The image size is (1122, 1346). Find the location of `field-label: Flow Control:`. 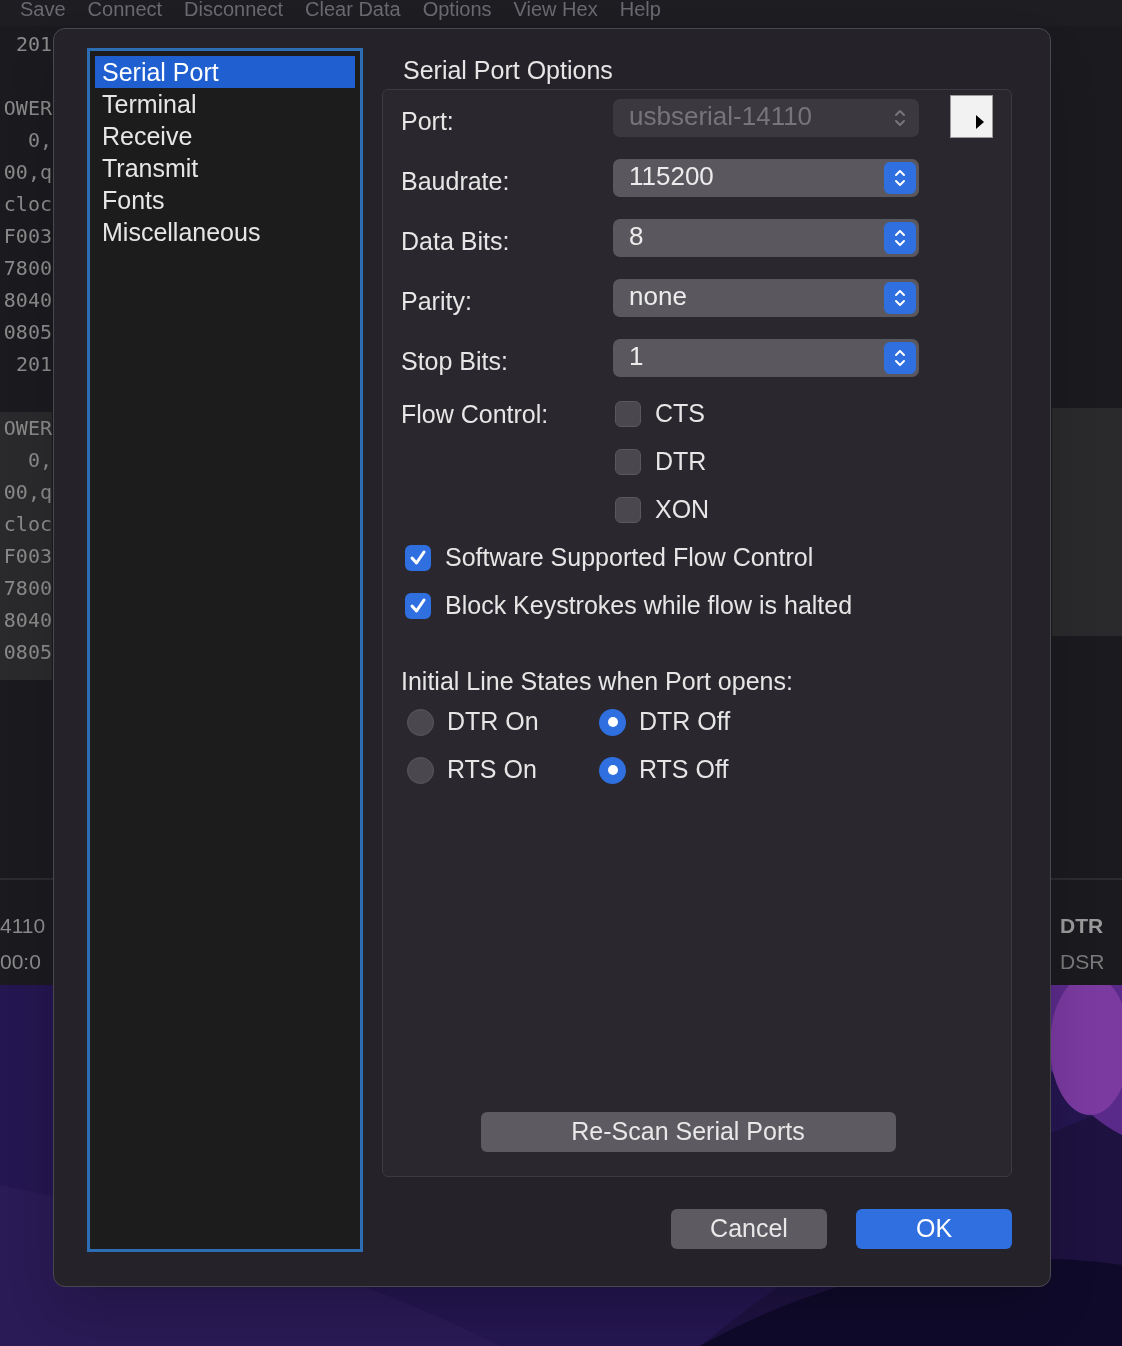

field-label: Flow Control: is located at coordinates (475, 414).